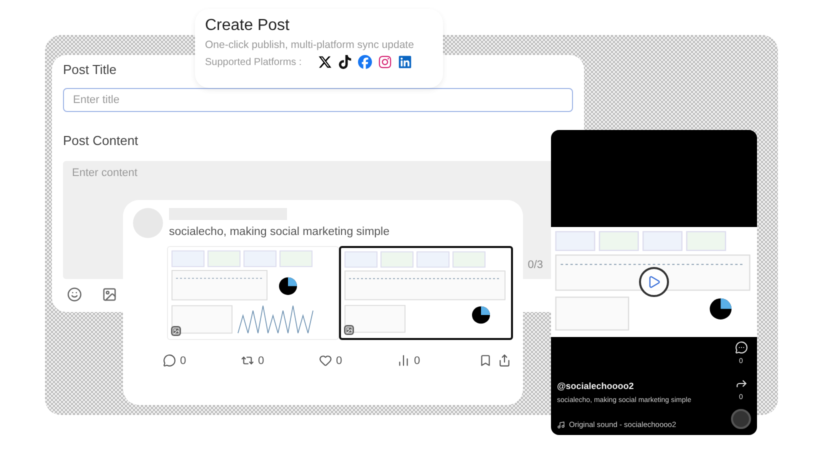 This screenshot has width=834, height=463. What do you see at coordinates (596, 386) in the screenshot?
I see `video-handle: @socialechoooo2` at bounding box center [596, 386].